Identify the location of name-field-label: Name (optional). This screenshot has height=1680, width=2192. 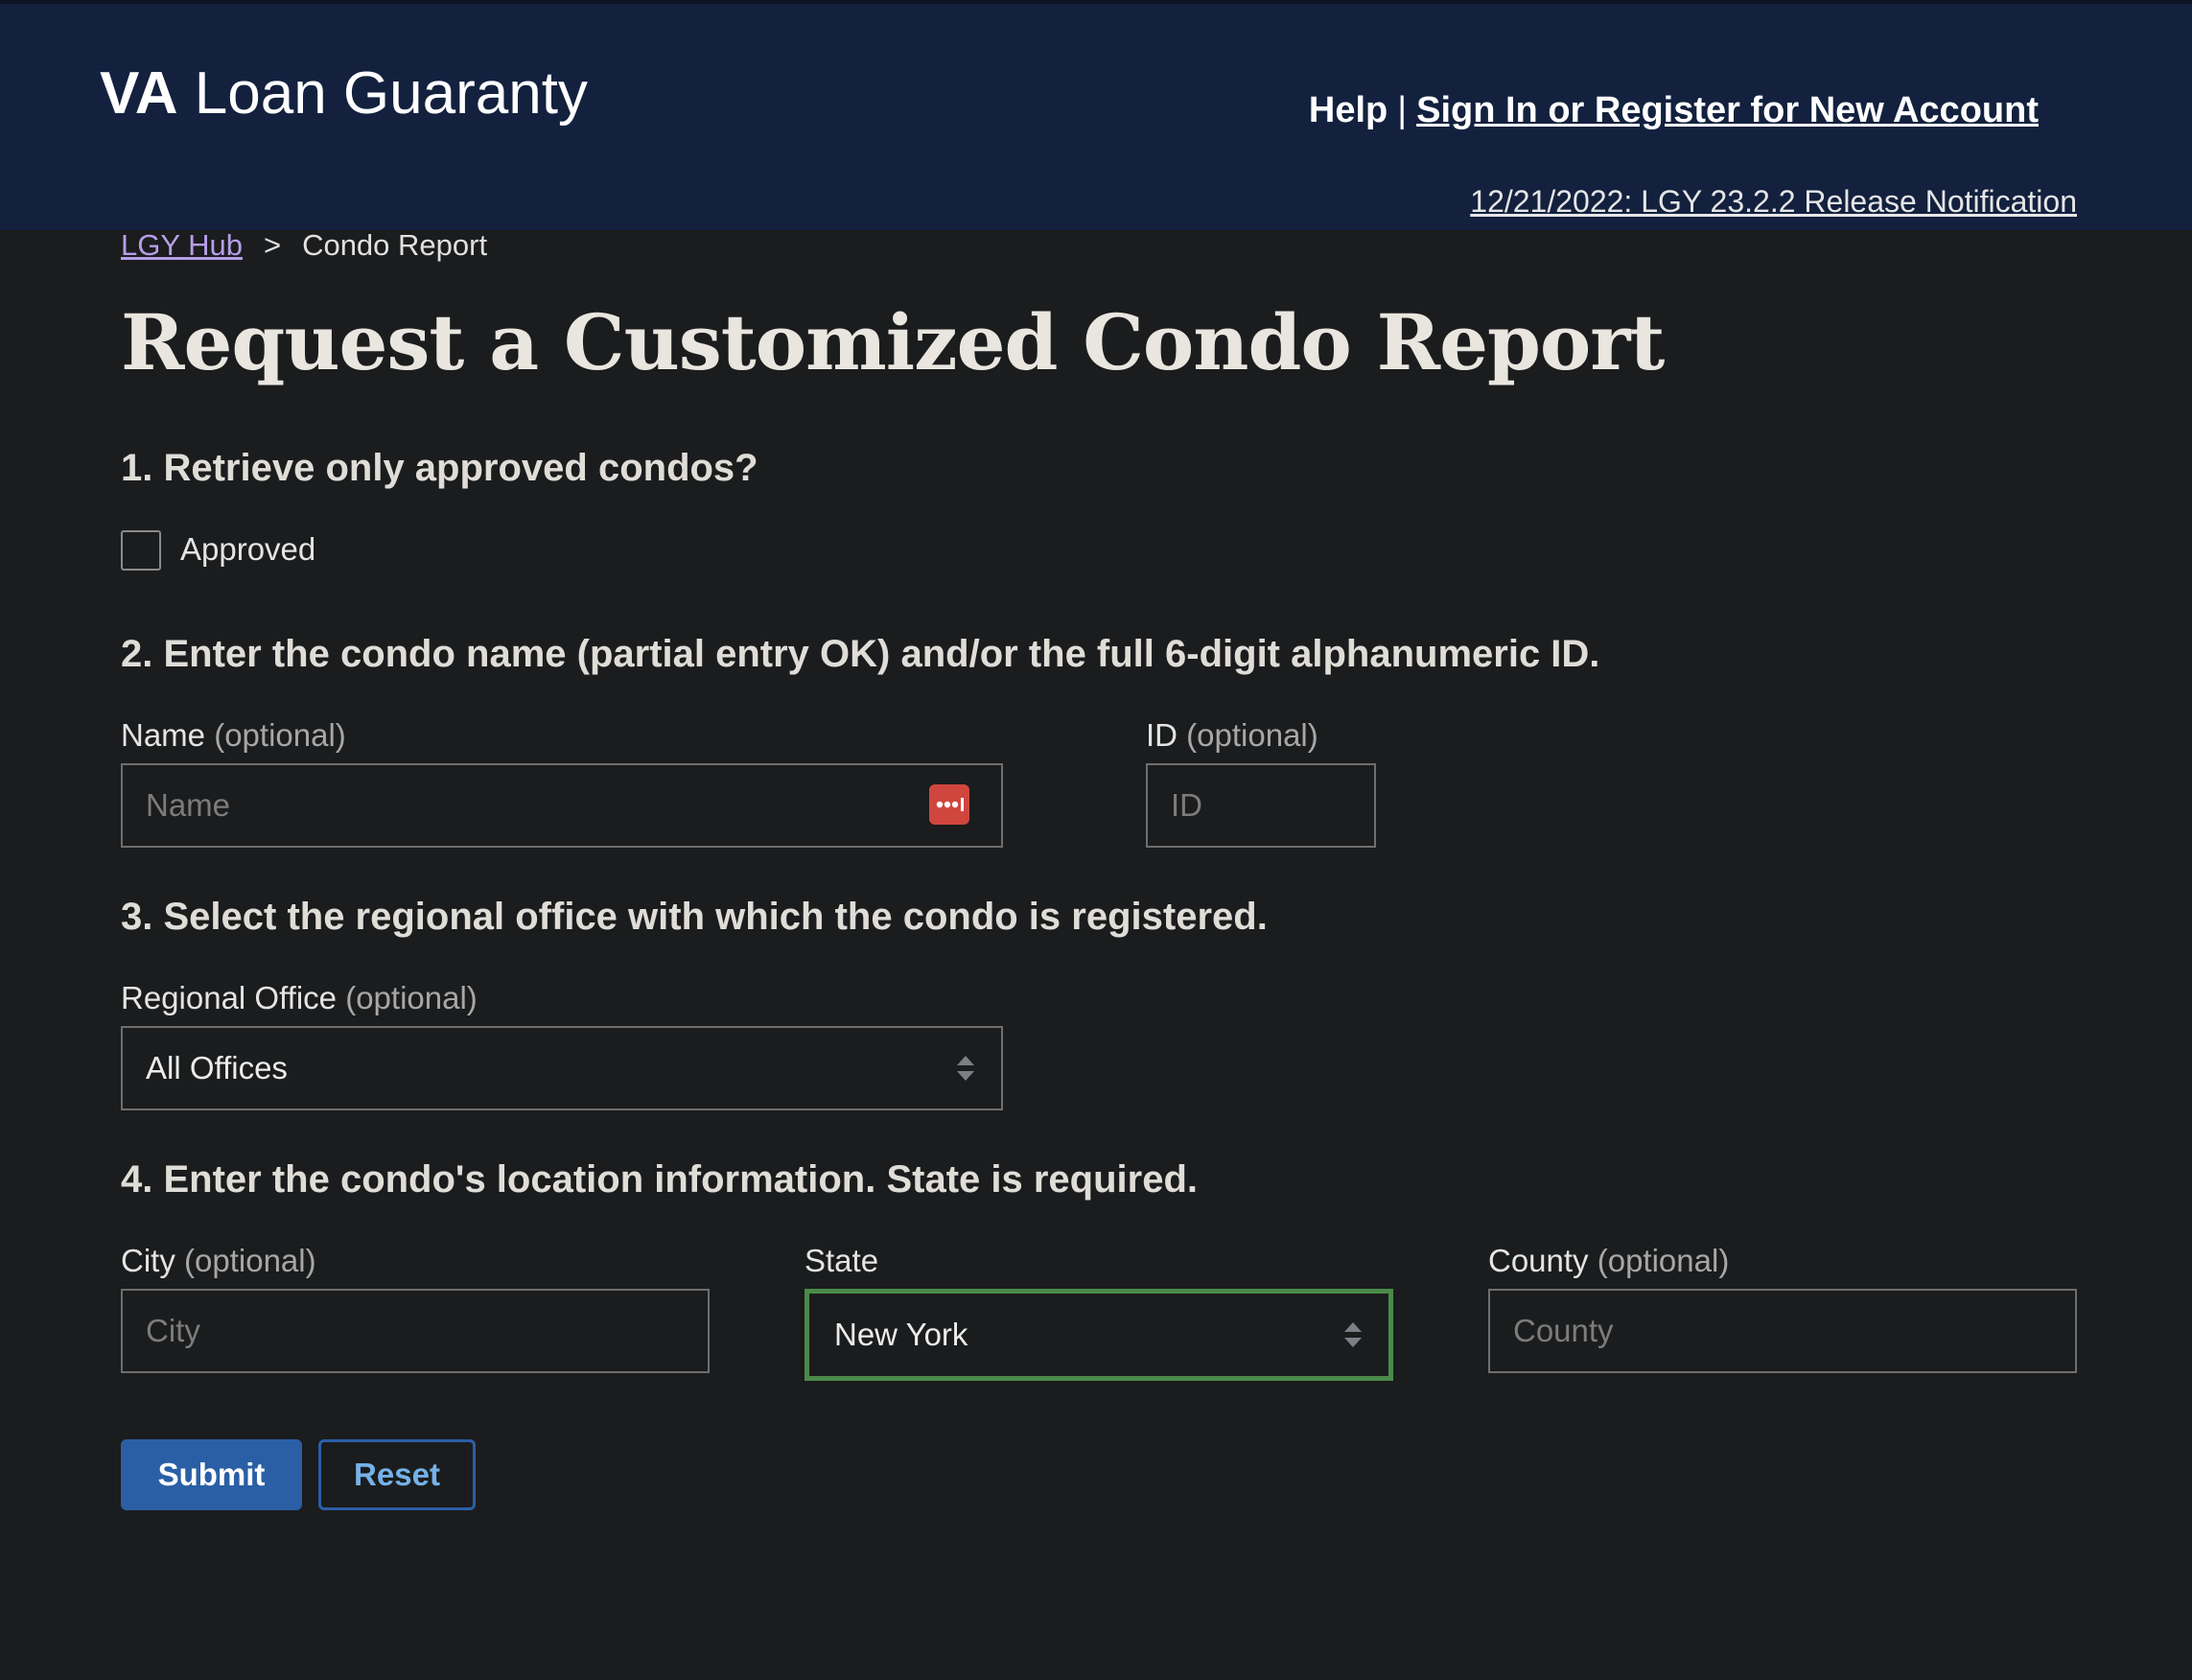
(233, 735).